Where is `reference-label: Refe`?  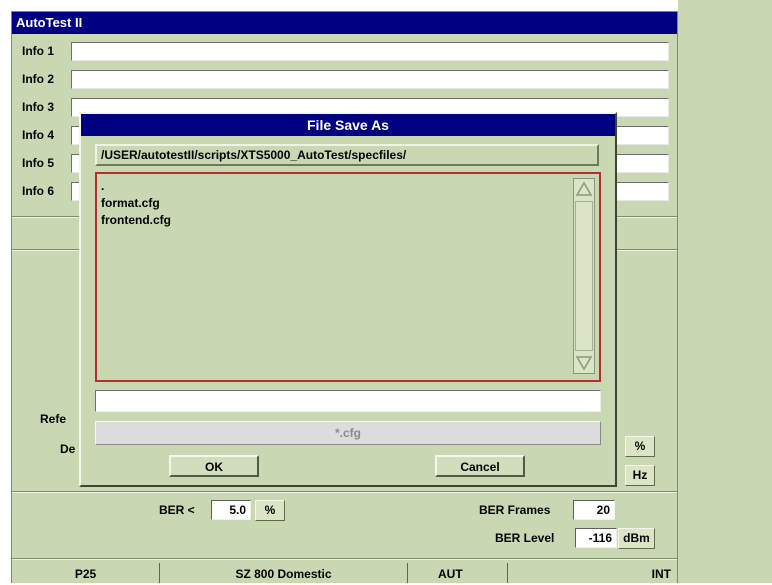 reference-label: Refe is located at coordinates (53, 419).